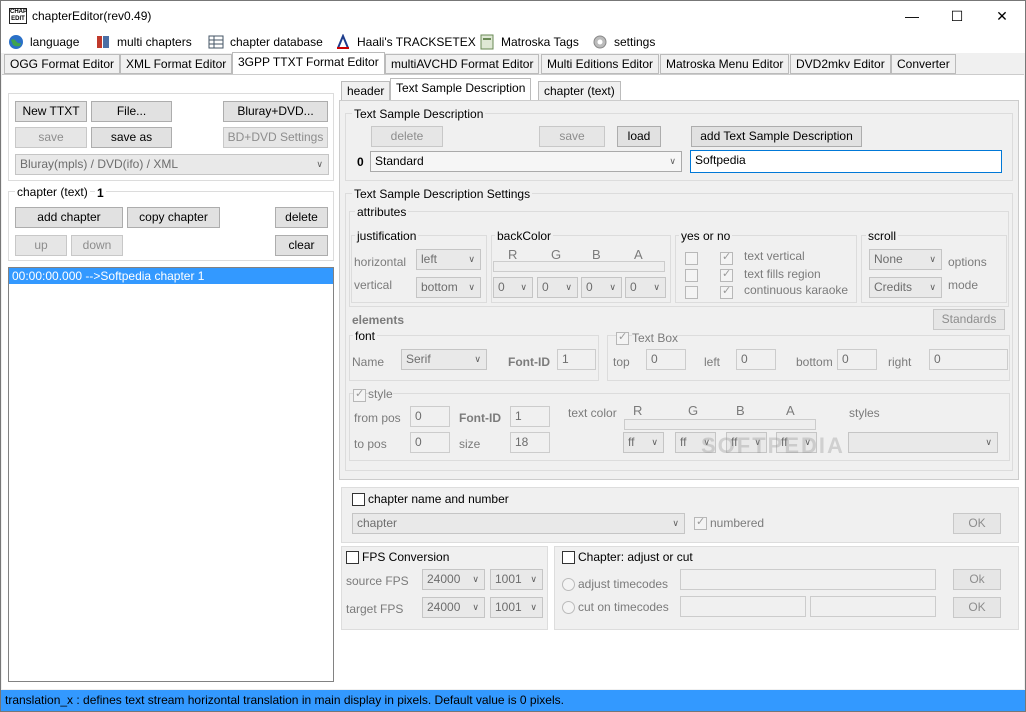 The image size is (1026, 712). Describe the element at coordinates (43, 42) in the screenshot. I see `menu-language: language` at that location.